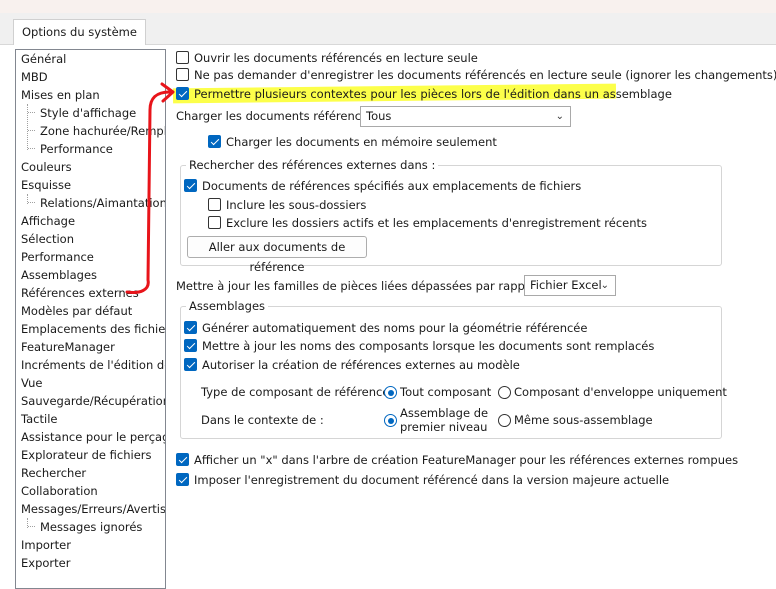  Describe the element at coordinates (148, 192) in the screenshot. I see `annotation-arrow-line` at that location.